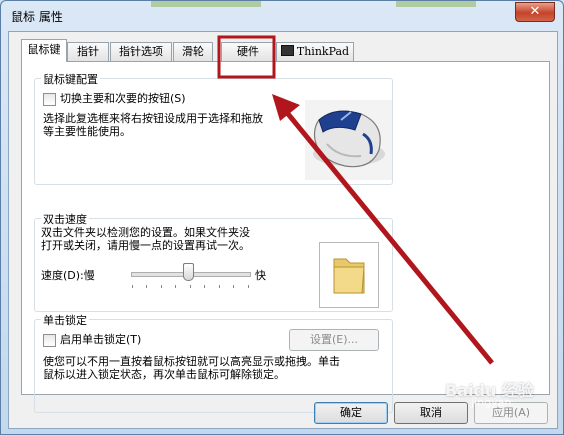  Describe the element at coordinates (282, 16) in the screenshot. I see `title-bar: 鼠标 属性 ✕` at that location.